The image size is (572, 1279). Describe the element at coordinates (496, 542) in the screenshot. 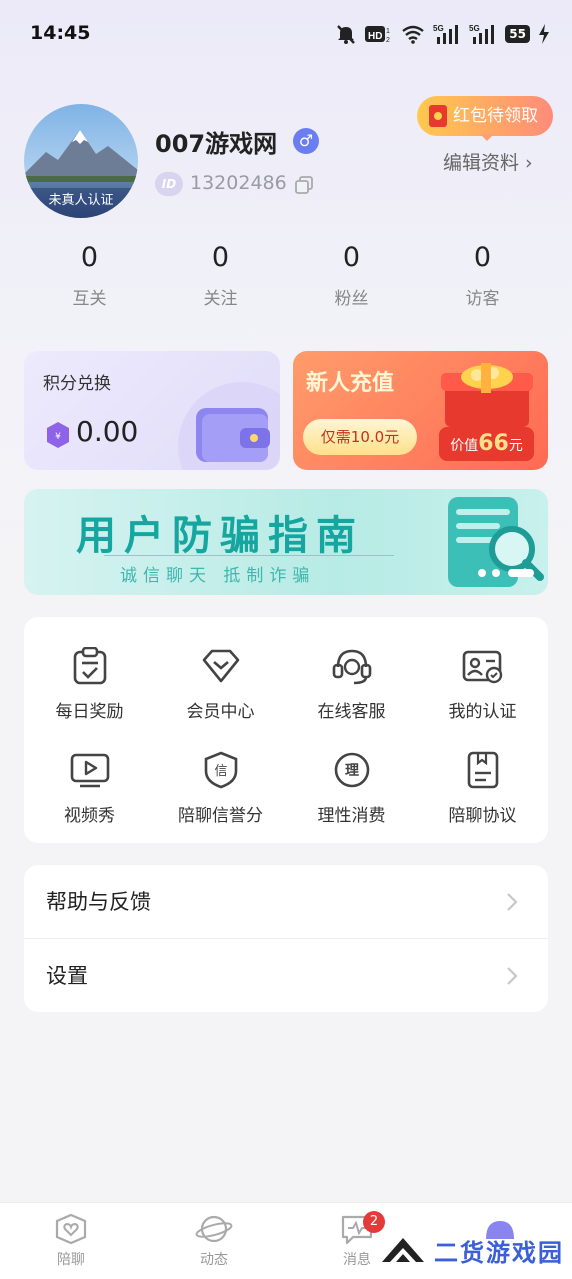

I see `scroll-magnifier-icon` at that location.